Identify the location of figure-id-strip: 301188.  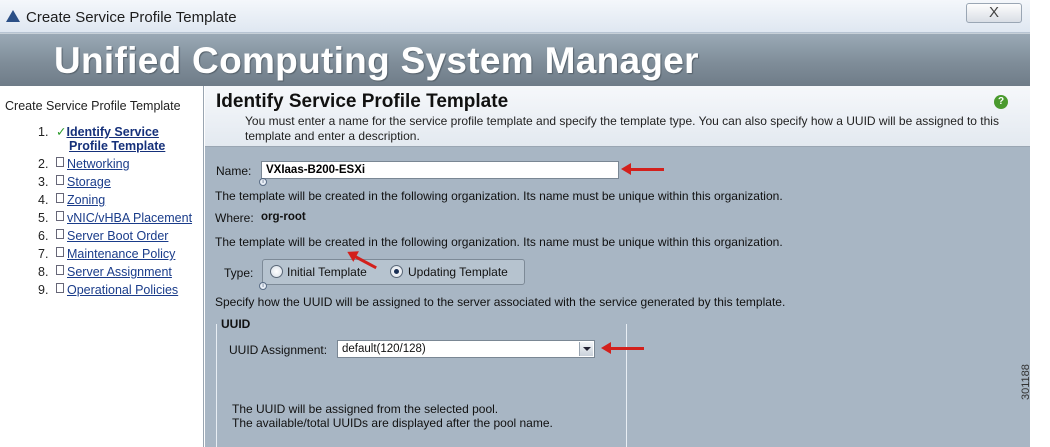
(1035, 223).